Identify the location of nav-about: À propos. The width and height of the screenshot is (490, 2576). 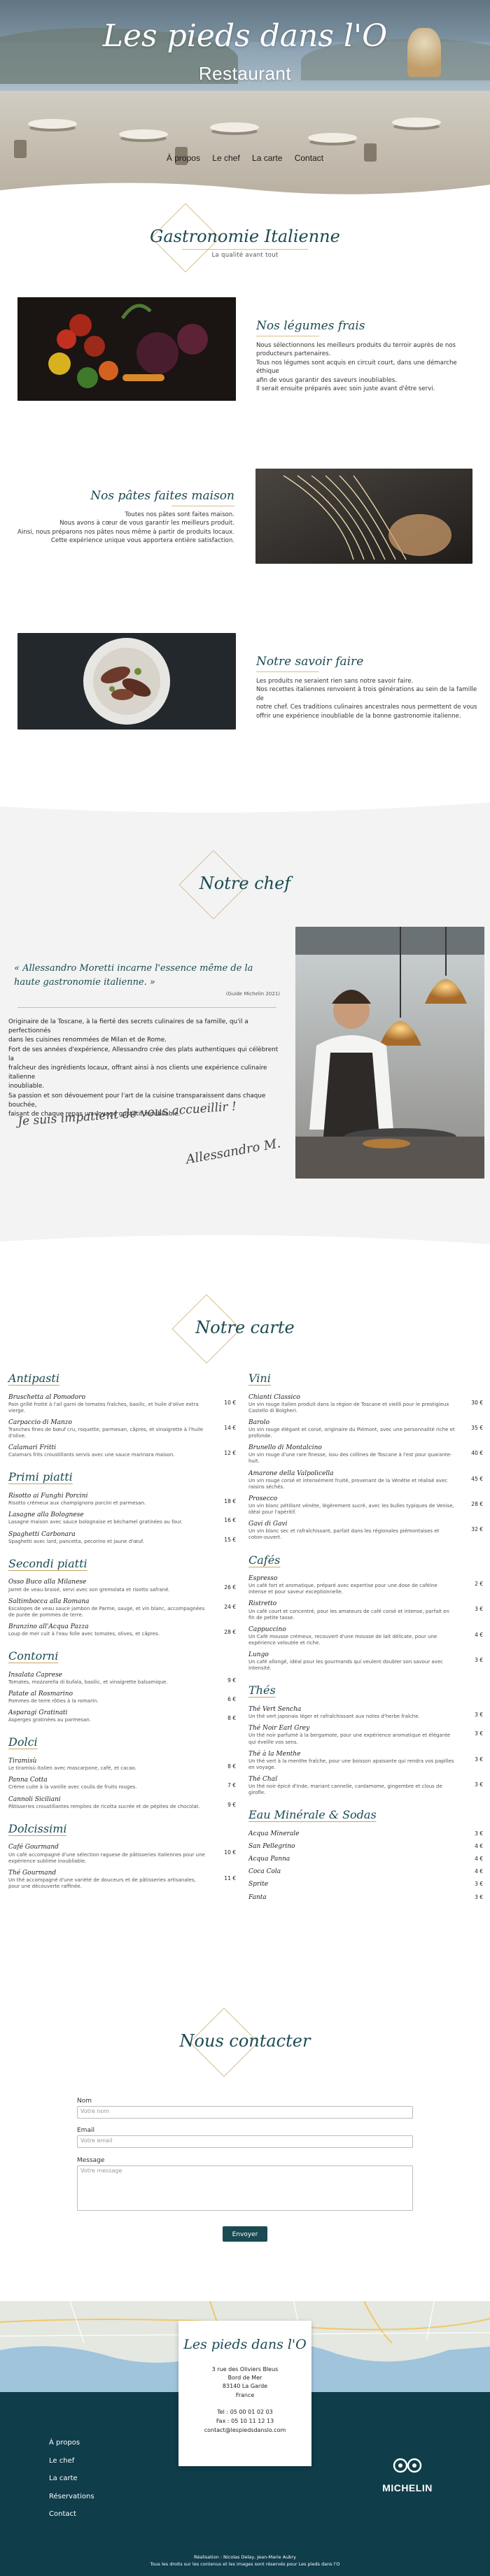
(183, 158).